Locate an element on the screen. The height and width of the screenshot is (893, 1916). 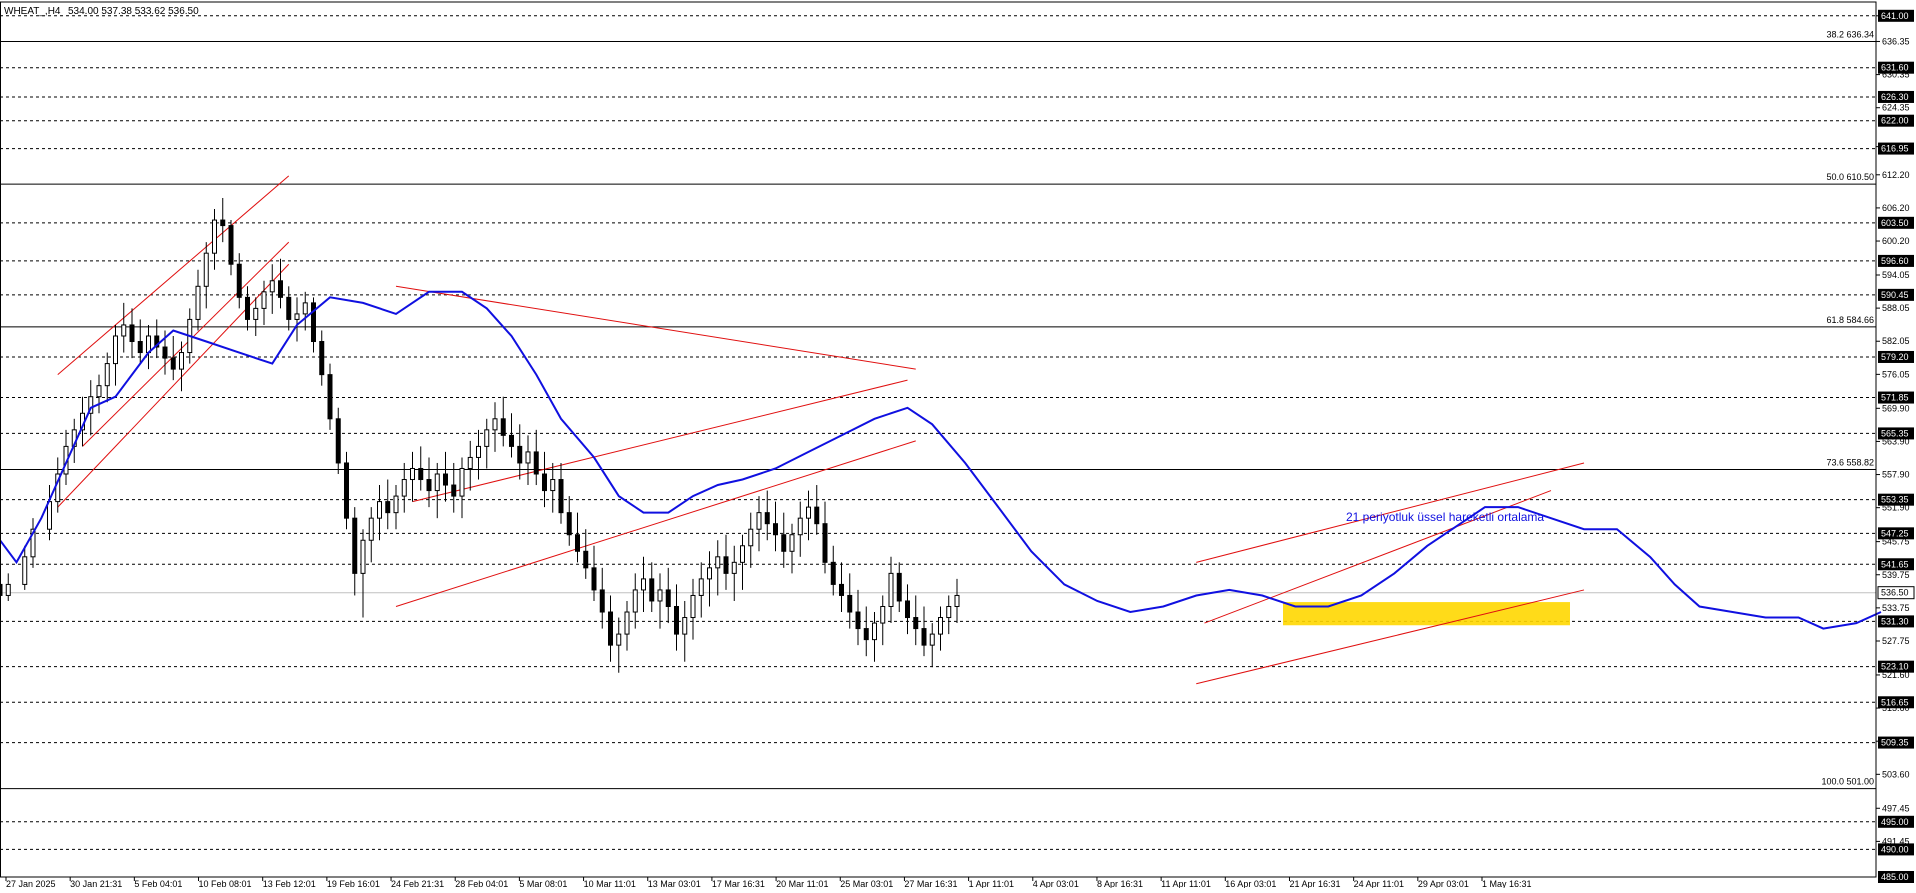
y-tick-label: 588.05 is located at coordinates (1896, 308).